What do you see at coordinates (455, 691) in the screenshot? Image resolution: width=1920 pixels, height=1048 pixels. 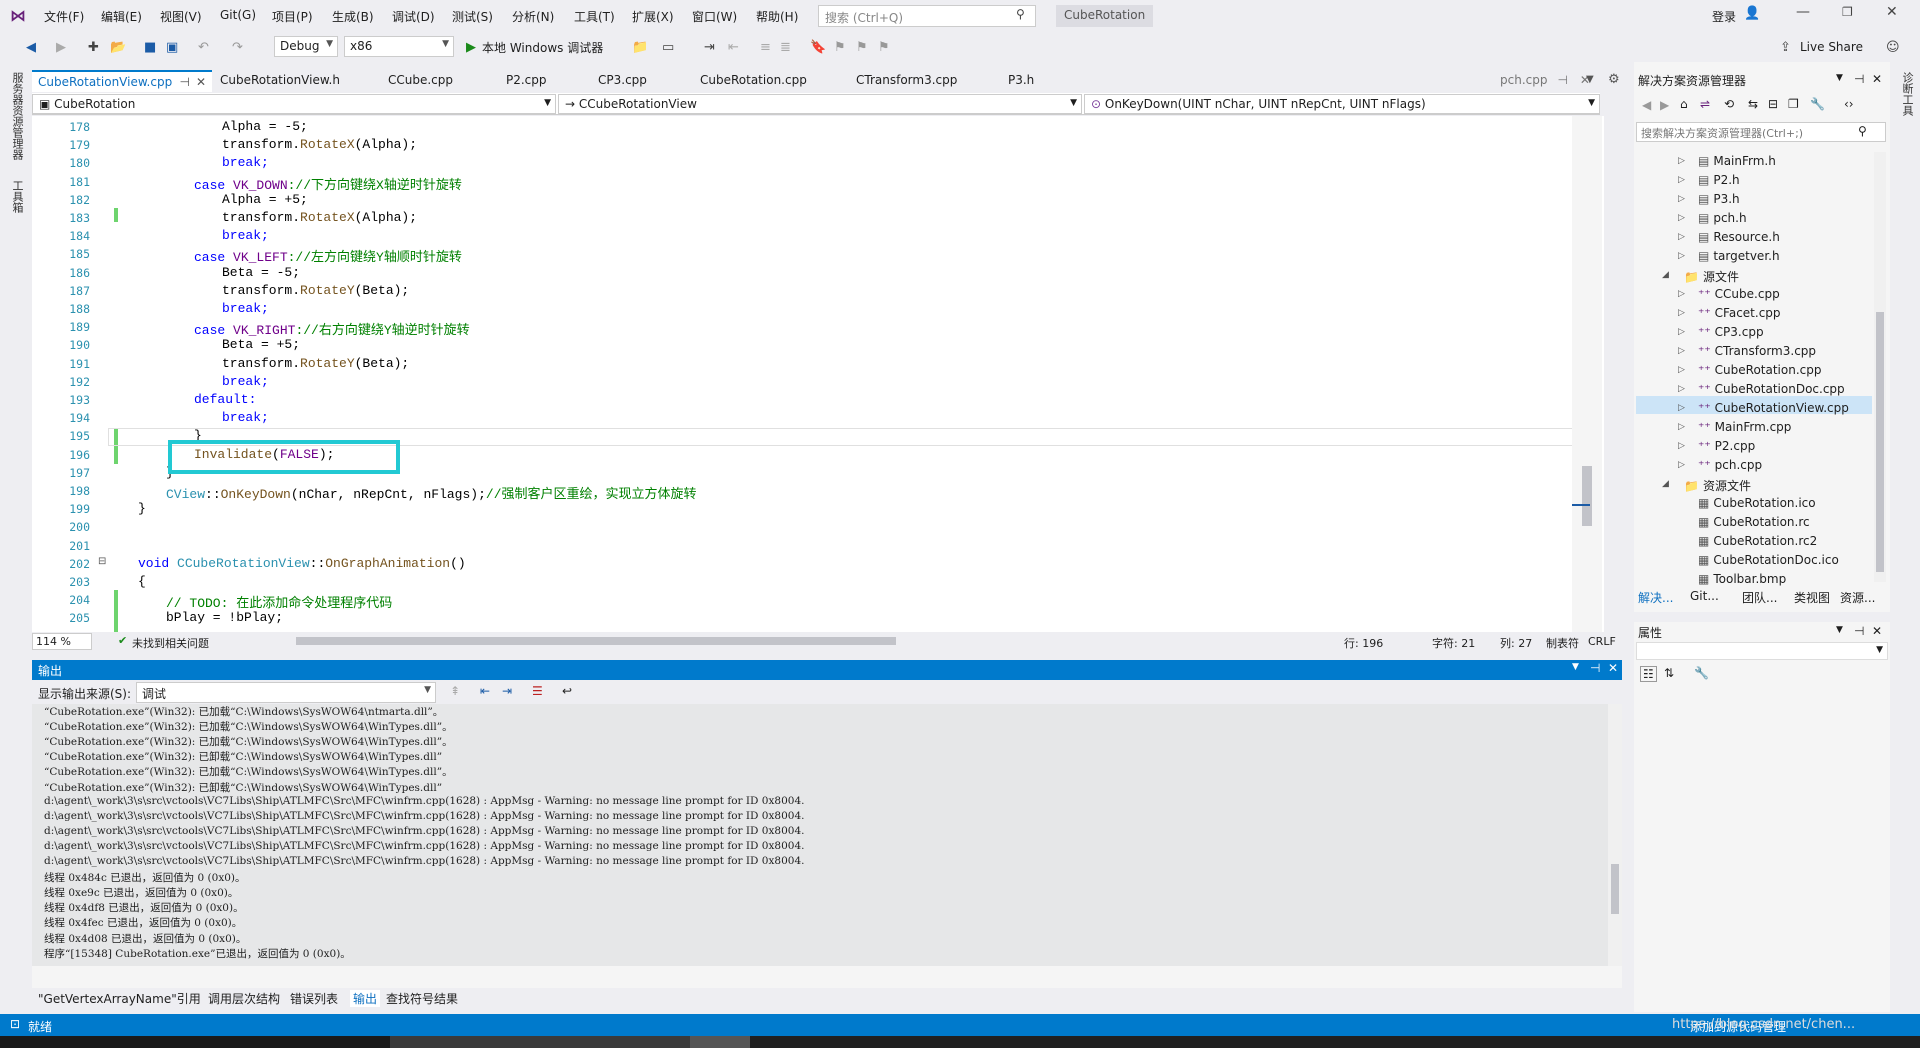 I see `find-message-icon: ⇞` at bounding box center [455, 691].